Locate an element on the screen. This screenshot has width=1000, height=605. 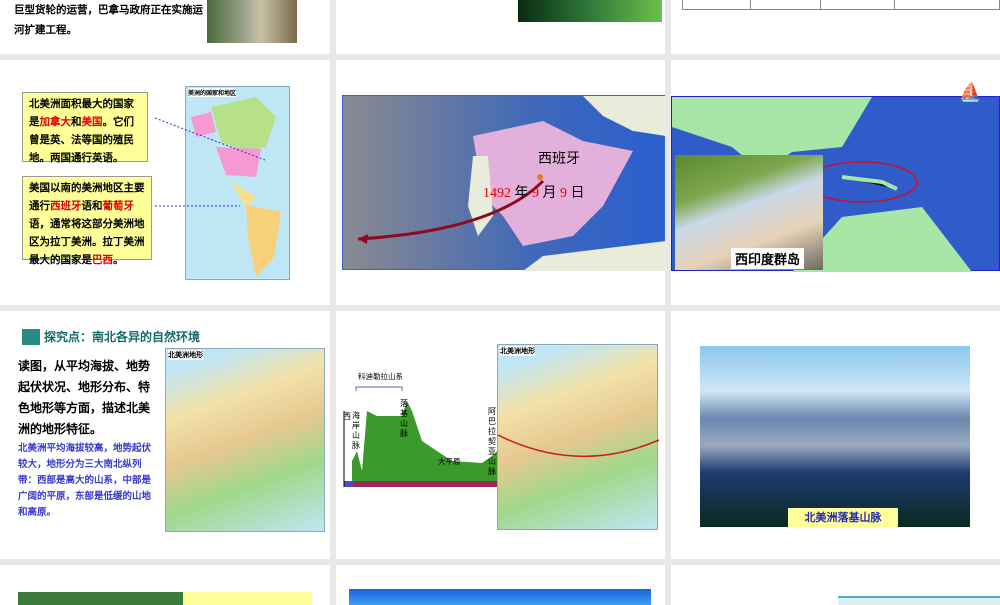
spain-map: 西班牙 1492 年 9 月 9 日 is located at coordinates (503, 183).